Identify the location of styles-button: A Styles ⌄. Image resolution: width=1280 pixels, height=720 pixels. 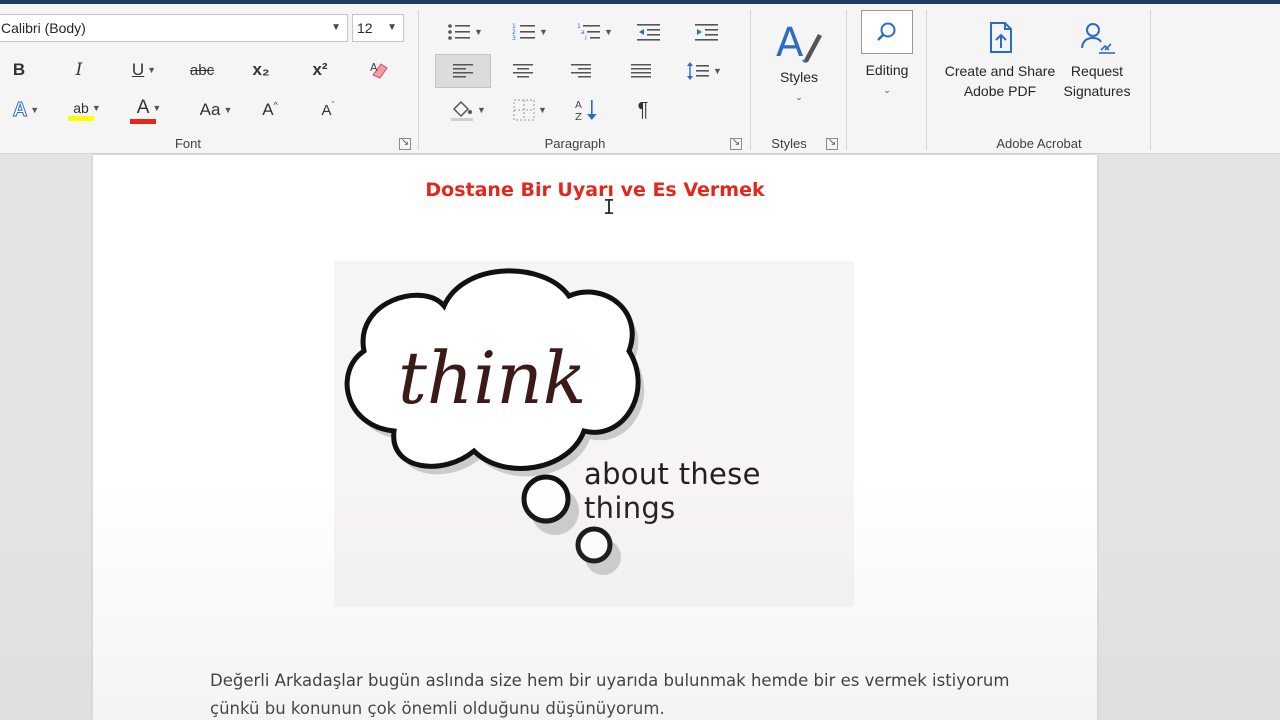
(799, 61).